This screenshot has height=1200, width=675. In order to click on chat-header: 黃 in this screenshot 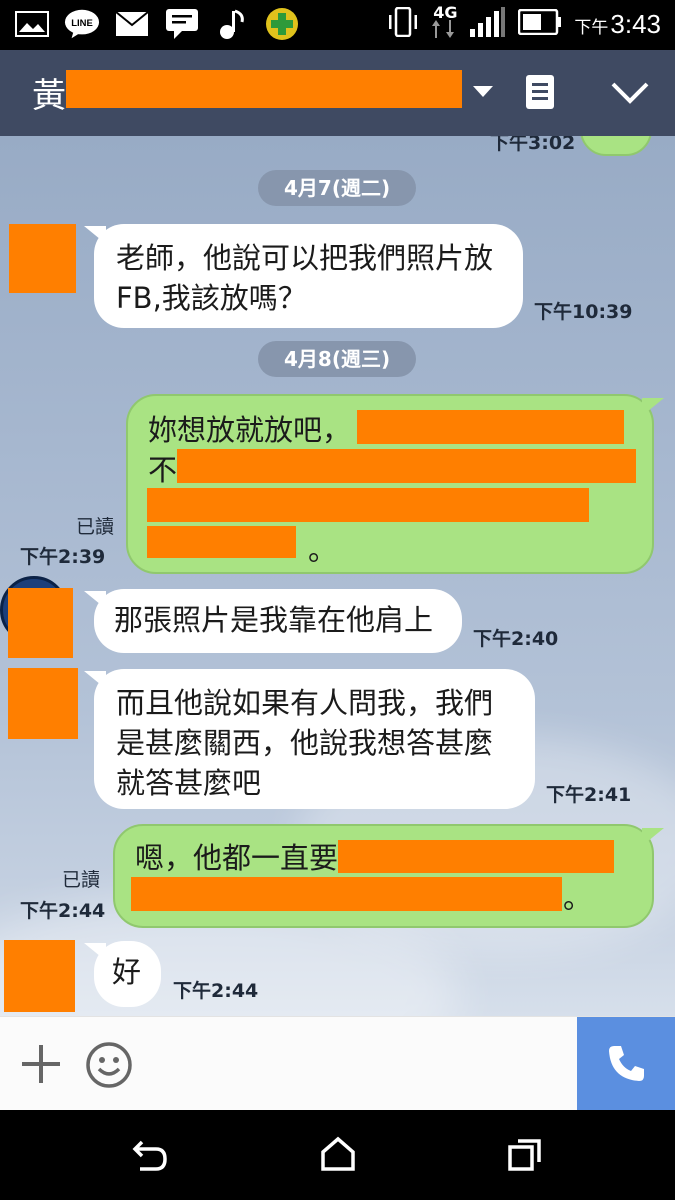, I will do `click(337, 93)`.